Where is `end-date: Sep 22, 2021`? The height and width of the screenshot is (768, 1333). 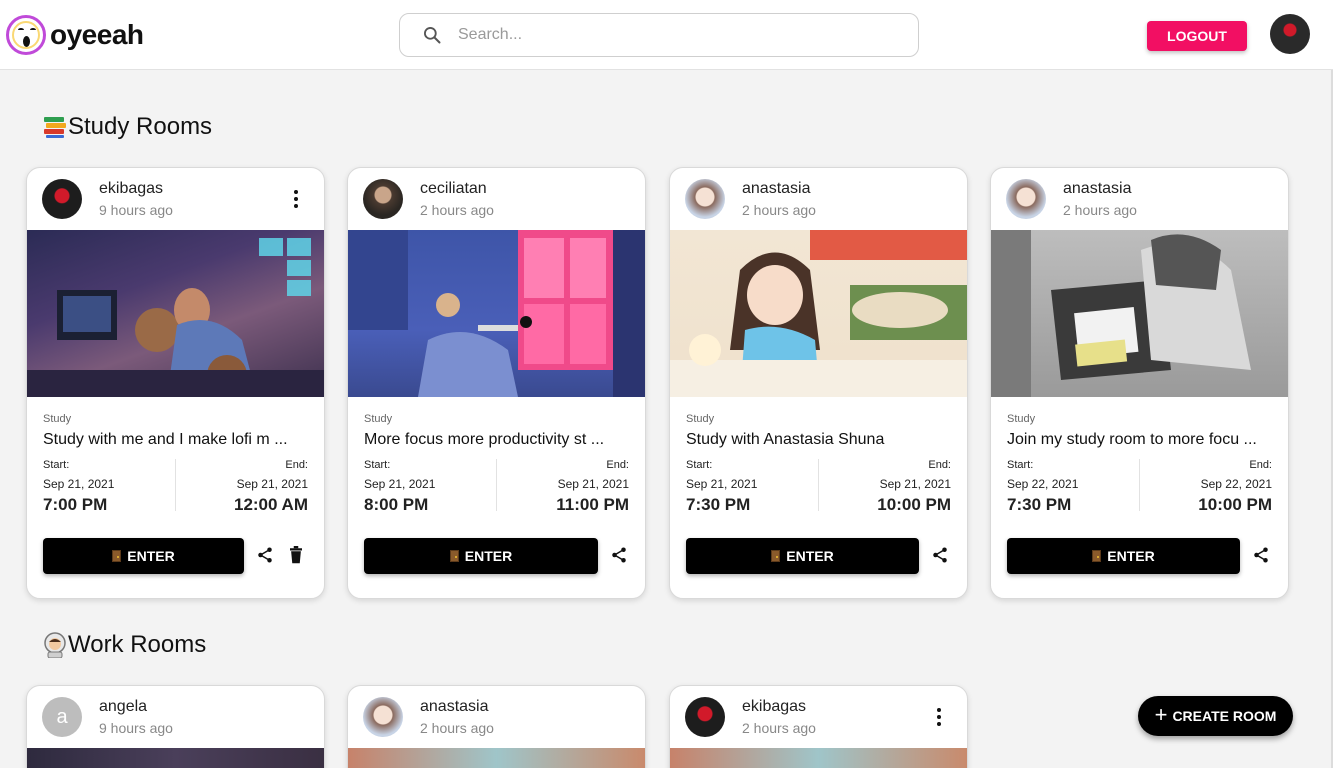
end-date: Sep 22, 2021 is located at coordinates (1236, 484).